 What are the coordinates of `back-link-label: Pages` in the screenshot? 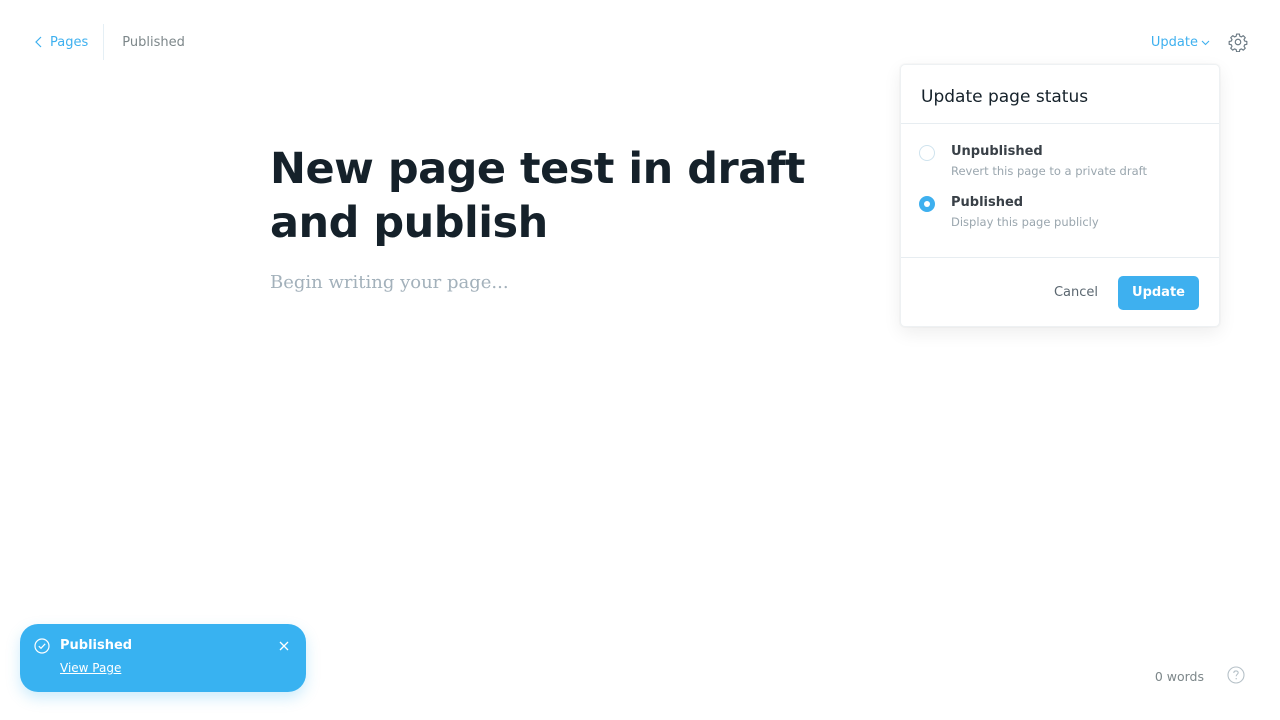 It's located at (69, 42).